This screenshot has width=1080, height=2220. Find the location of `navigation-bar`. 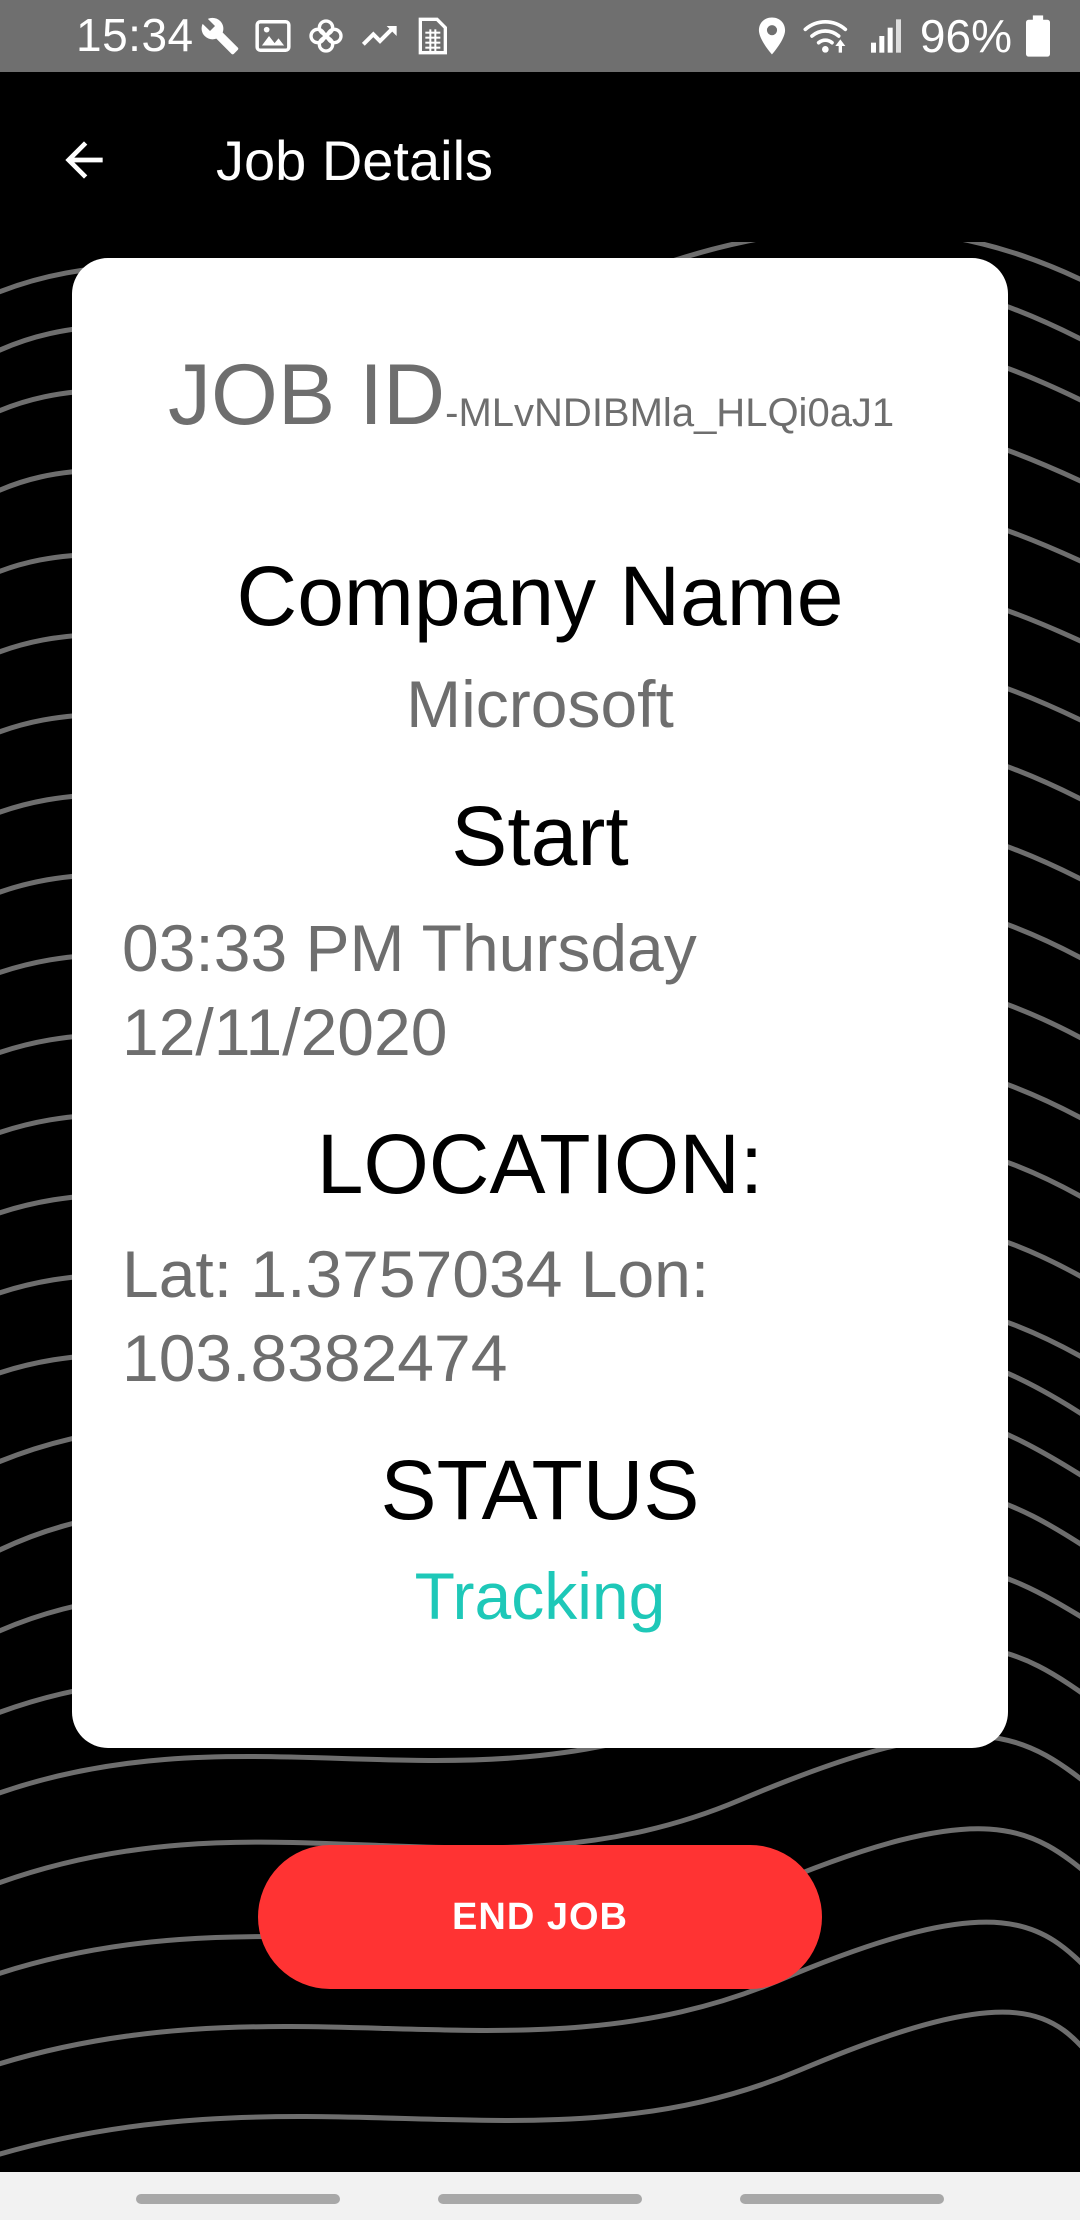

navigation-bar is located at coordinates (540, 2196).